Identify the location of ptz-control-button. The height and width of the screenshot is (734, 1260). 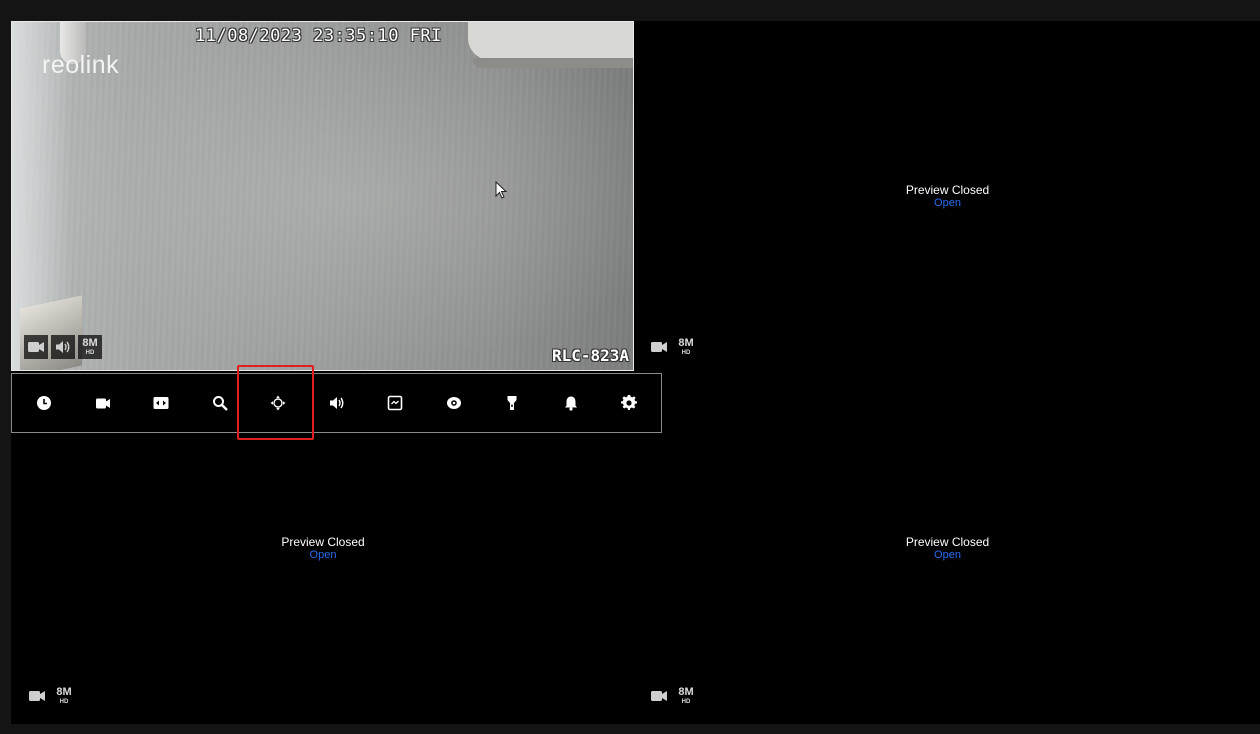
(278, 403).